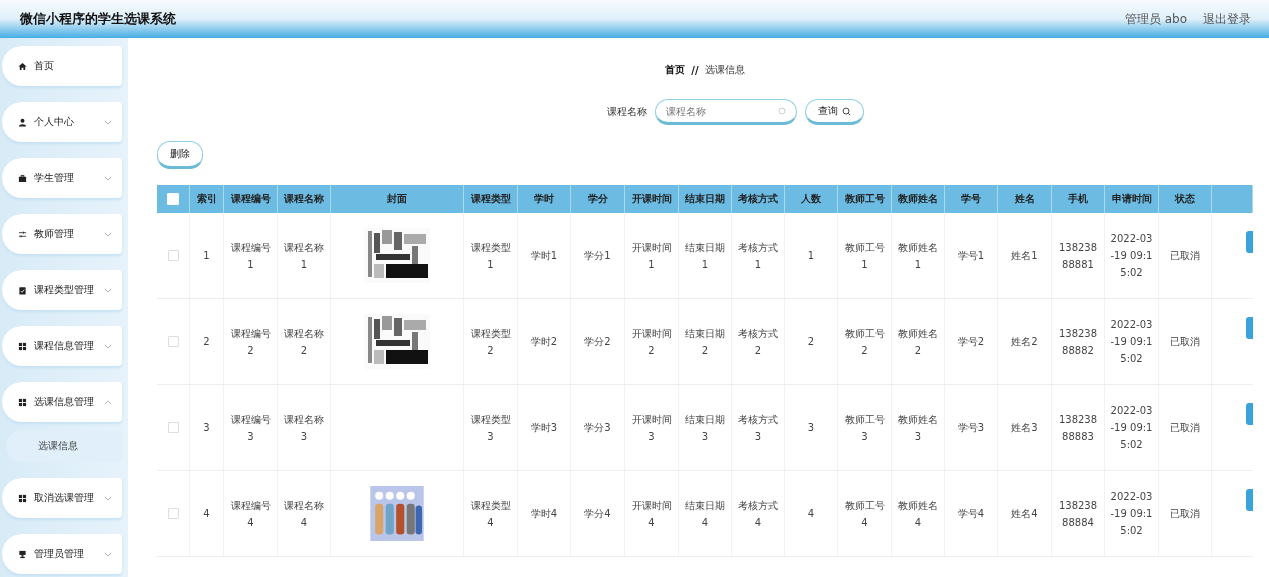 The width and height of the screenshot is (1269, 577). What do you see at coordinates (22, 234) in the screenshot?
I see `sliders-icon` at bounding box center [22, 234].